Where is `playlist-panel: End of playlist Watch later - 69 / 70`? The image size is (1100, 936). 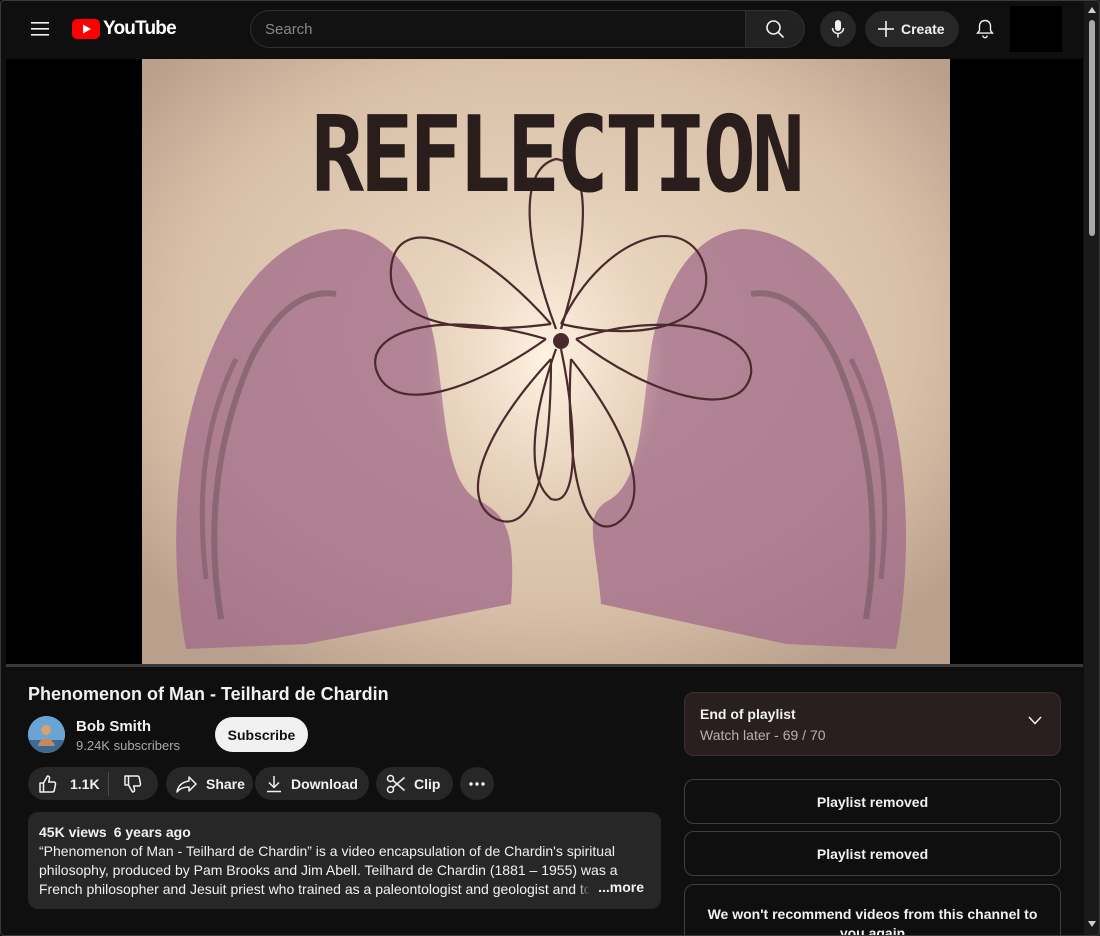
playlist-panel: End of playlist Watch later - 69 / 70 is located at coordinates (872, 724).